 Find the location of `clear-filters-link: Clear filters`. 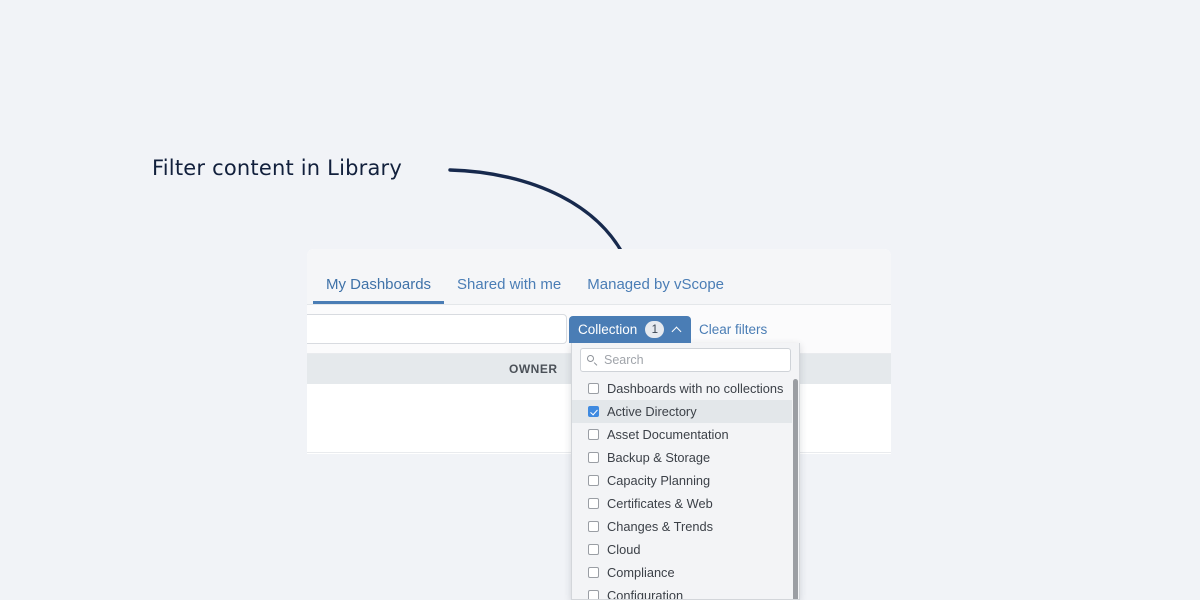

clear-filters-link: Clear filters is located at coordinates (733, 329).